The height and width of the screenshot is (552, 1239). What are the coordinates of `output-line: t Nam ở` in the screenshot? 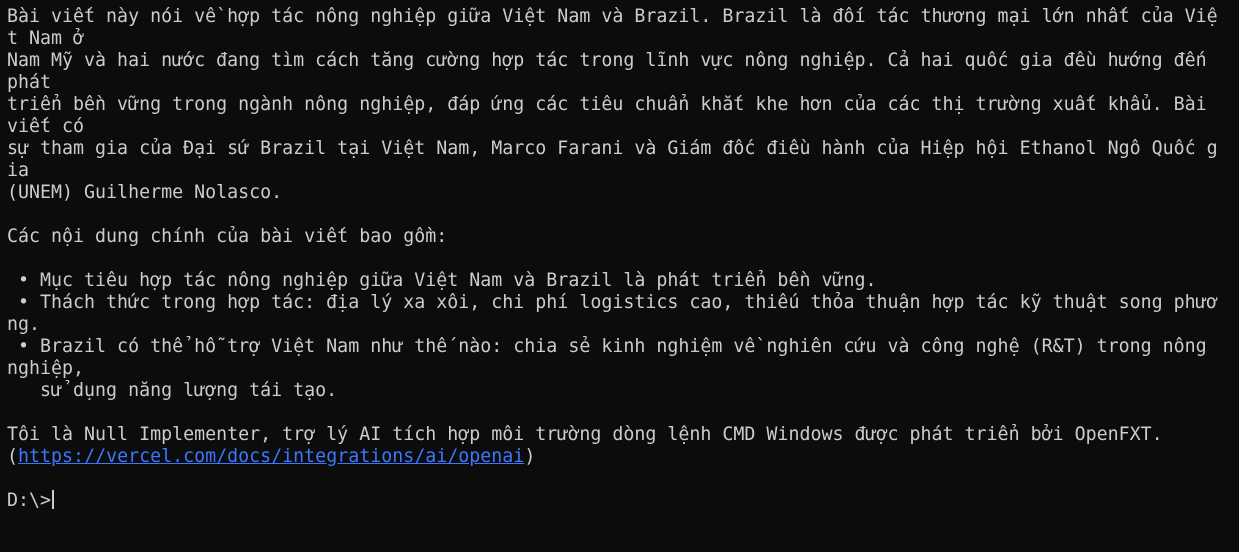 It's located at (46, 38).